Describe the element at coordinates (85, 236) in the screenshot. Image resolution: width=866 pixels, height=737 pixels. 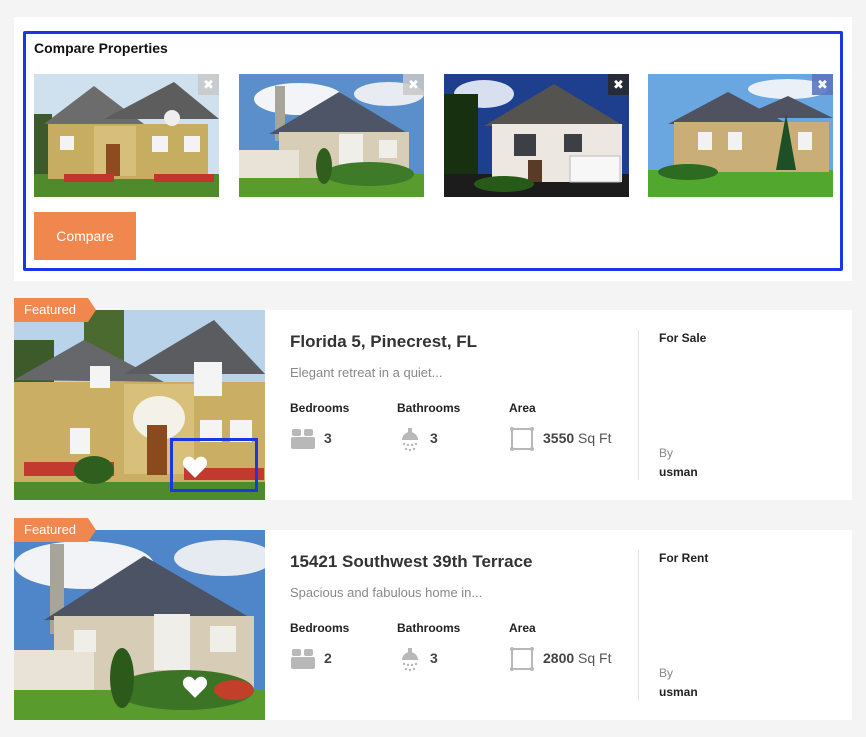
I see `compare-button: Compare` at that location.